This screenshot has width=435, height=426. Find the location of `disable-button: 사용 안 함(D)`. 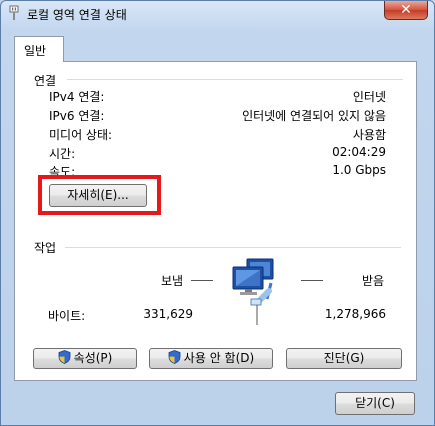

disable-button: 사용 안 함(D) is located at coordinates (211, 358).